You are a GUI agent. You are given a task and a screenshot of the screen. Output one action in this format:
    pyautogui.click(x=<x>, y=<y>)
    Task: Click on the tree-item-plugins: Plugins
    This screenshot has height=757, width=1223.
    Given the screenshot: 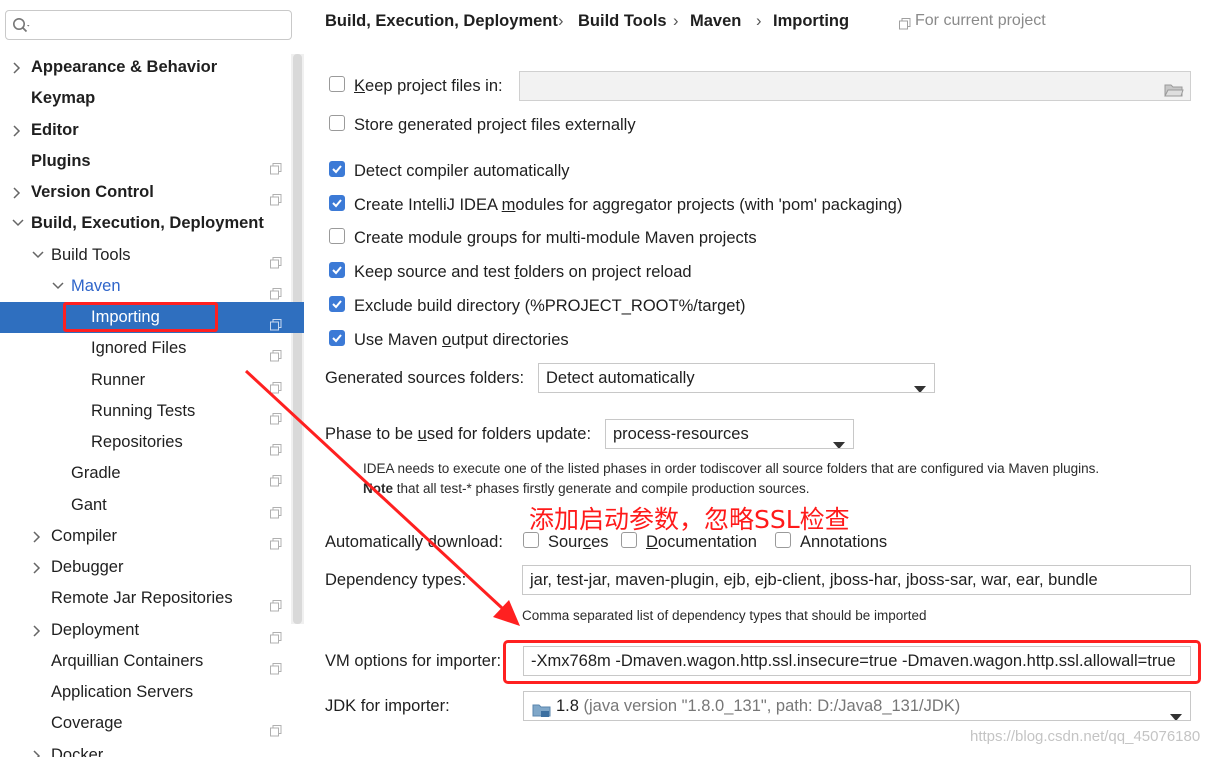 What is the action you would take?
    pyautogui.click(x=145, y=161)
    